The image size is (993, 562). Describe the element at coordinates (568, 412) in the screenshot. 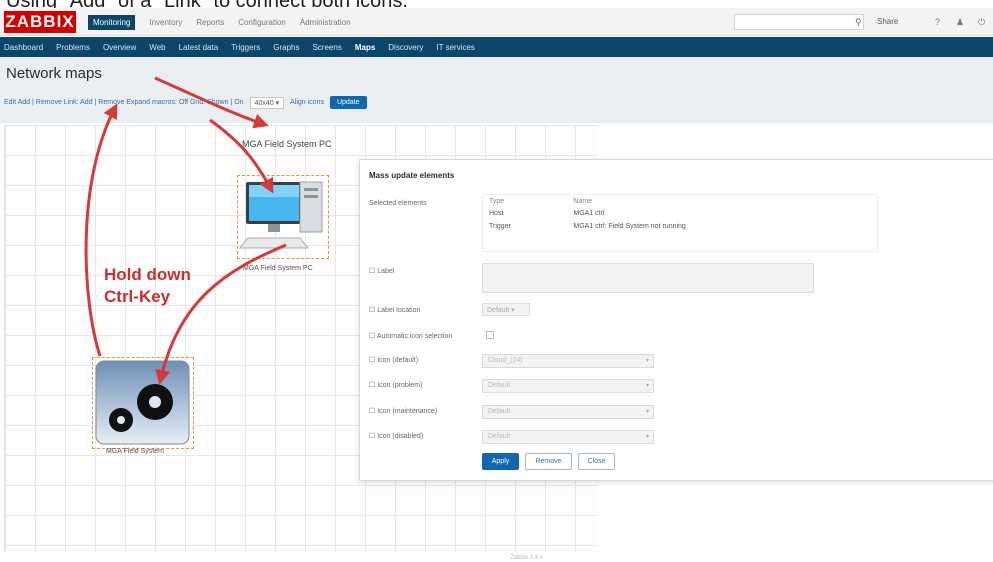

I see `icon-maintenance-select: Default ▾` at that location.